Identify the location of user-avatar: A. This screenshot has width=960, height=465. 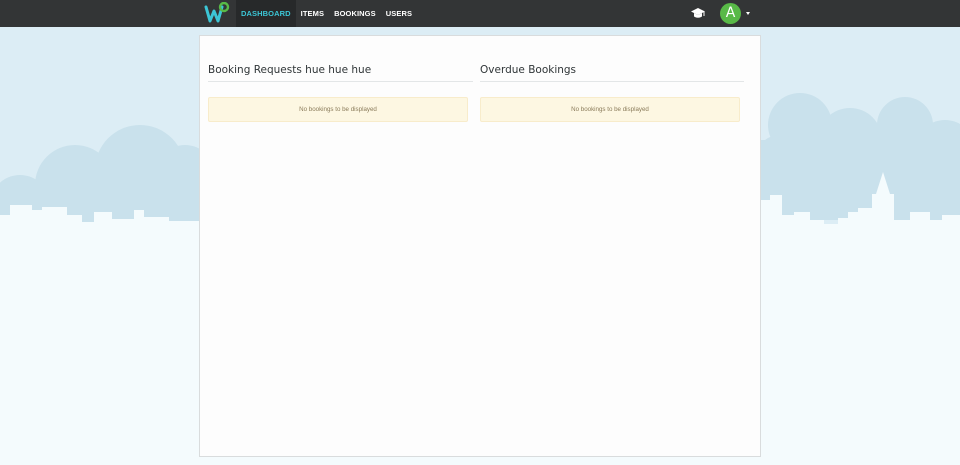
(730, 13).